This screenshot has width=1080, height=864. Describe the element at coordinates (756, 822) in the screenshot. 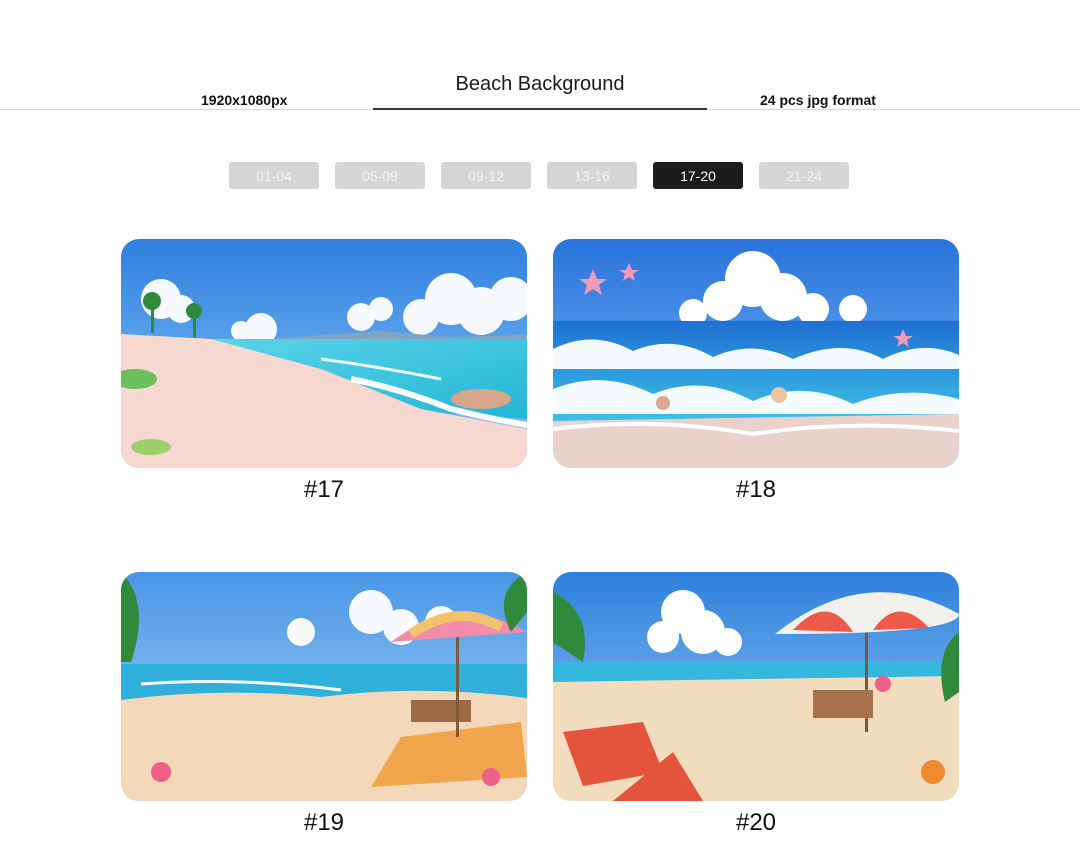

I see `card-caption: #20` at that location.